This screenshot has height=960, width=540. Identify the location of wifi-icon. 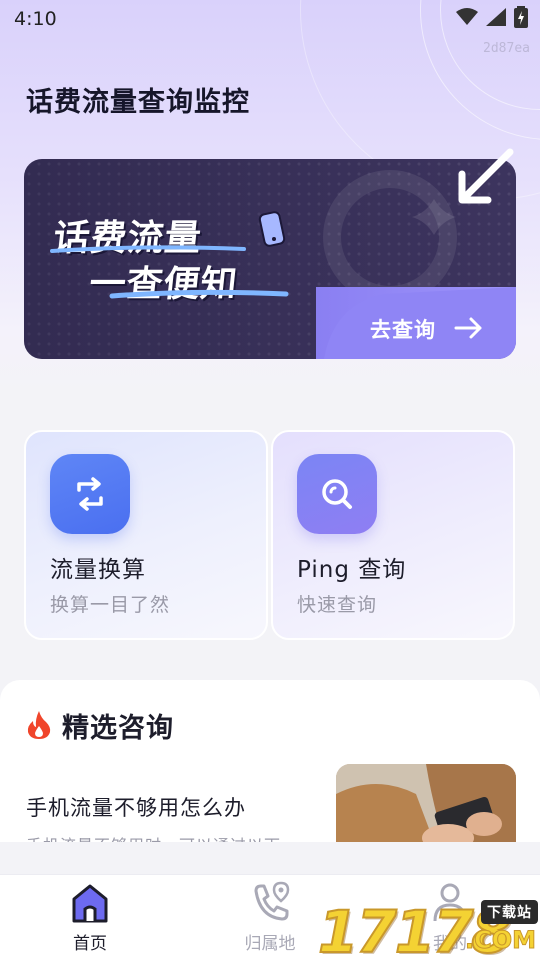
(467, 16).